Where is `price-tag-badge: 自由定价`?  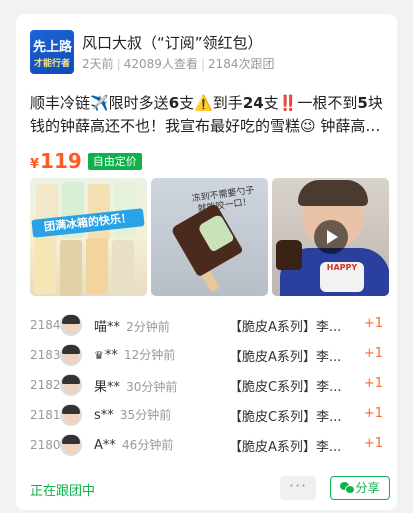 price-tag-badge: 自由定价 is located at coordinates (114, 161).